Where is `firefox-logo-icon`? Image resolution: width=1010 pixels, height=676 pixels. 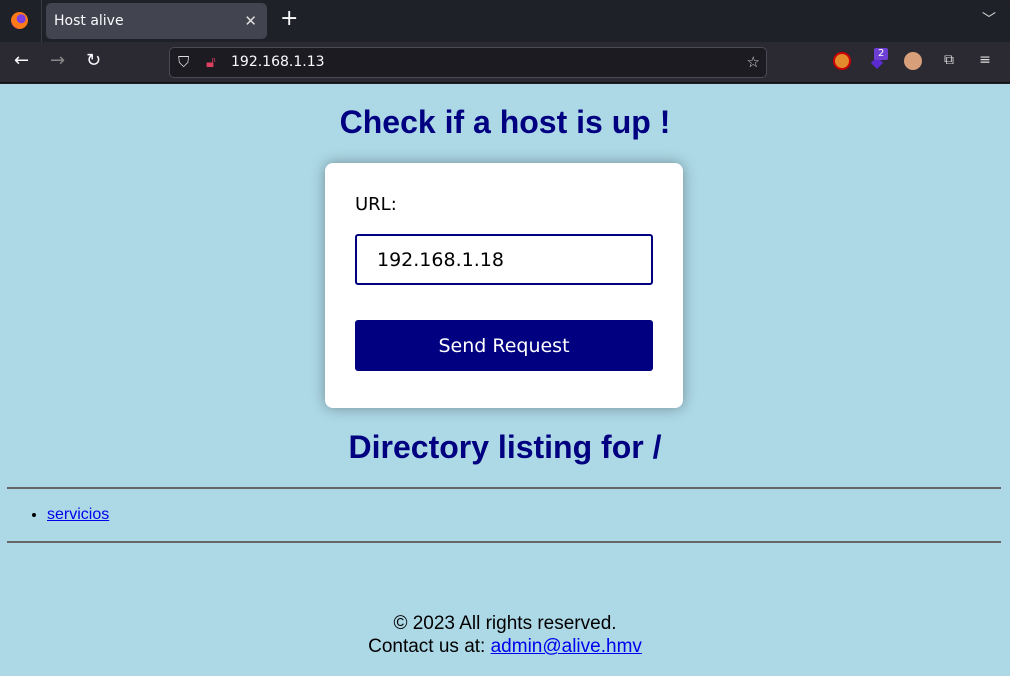
firefox-logo-icon is located at coordinates (19, 20).